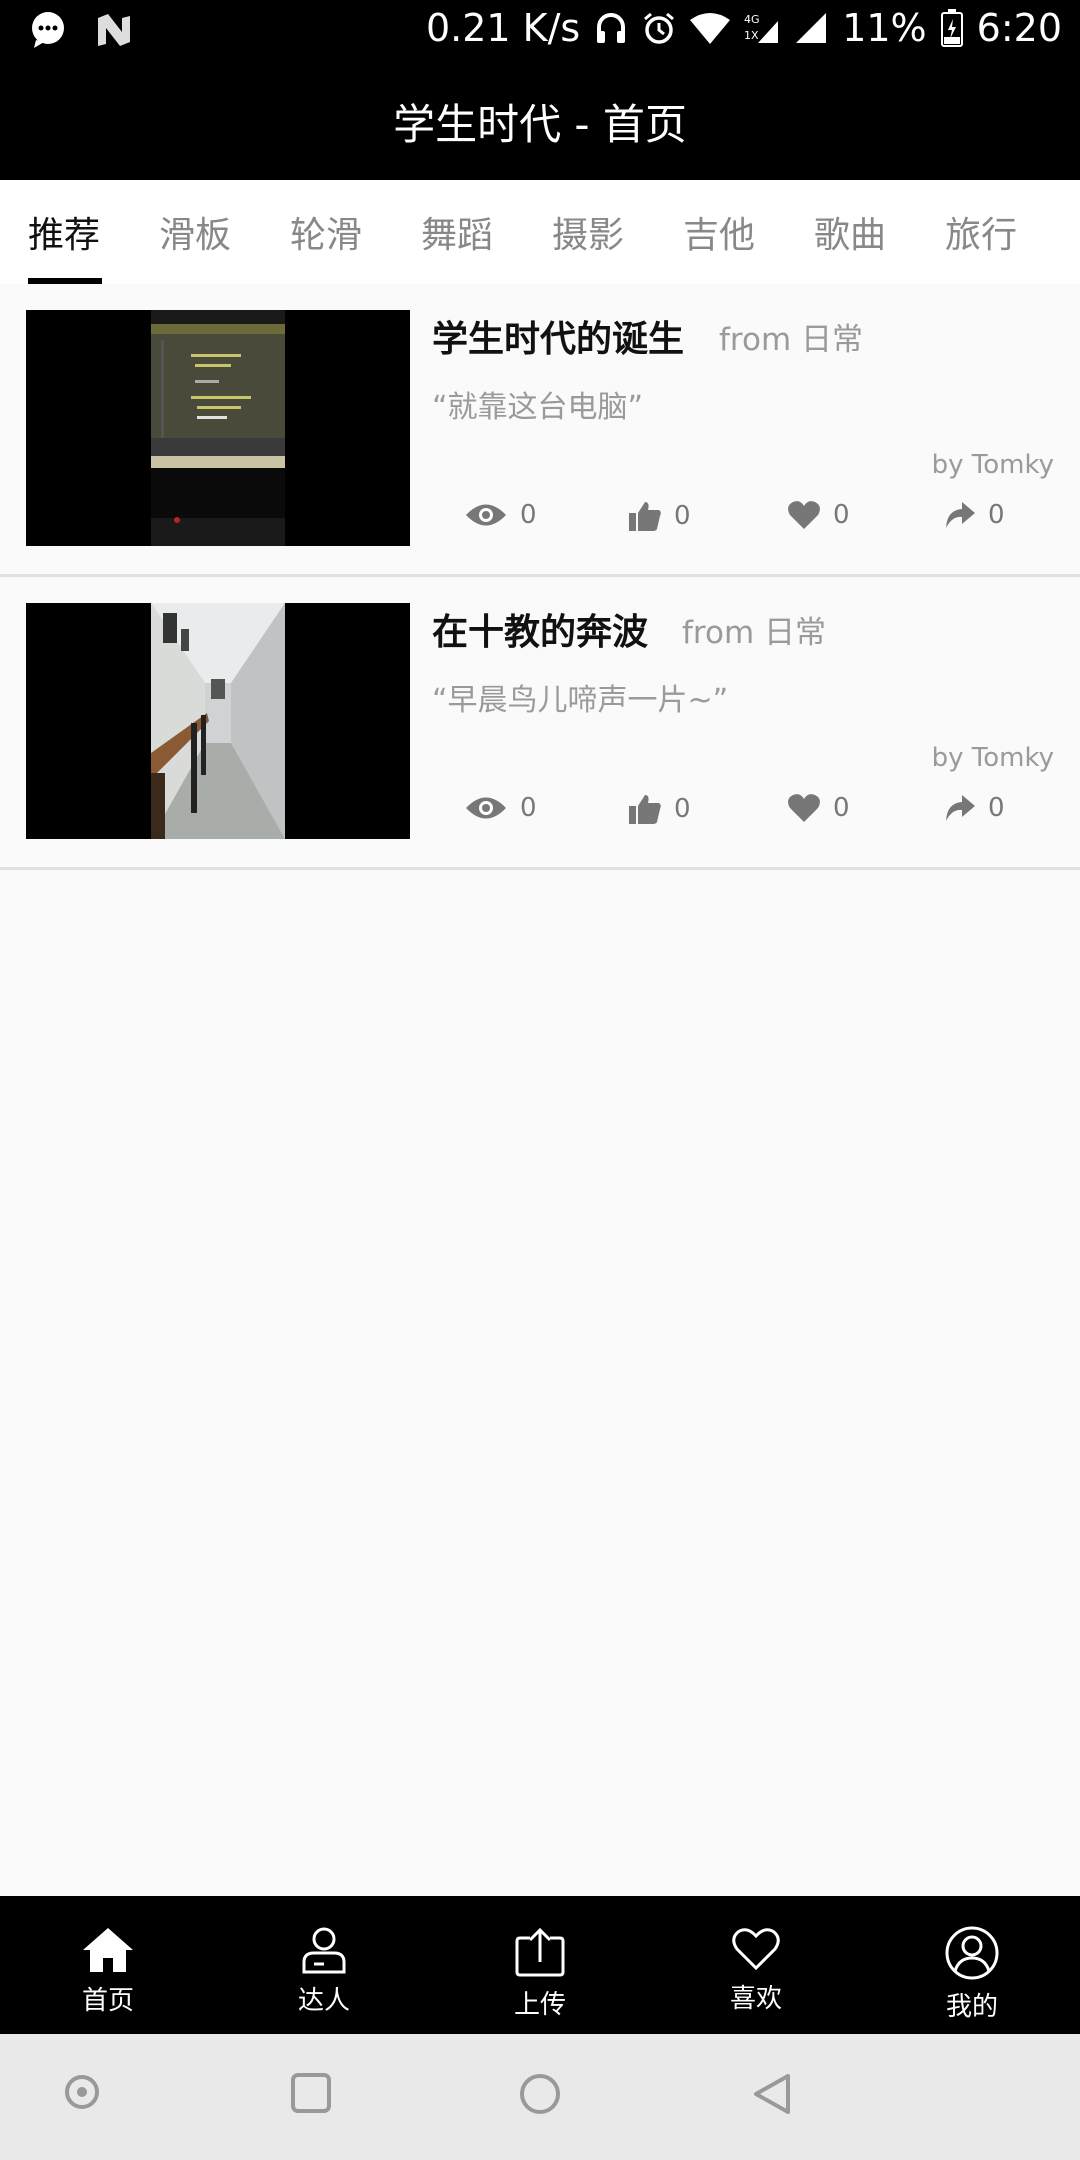 The width and height of the screenshot is (1080, 2160). What do you see at coordinates (719, 232) in the screenshot?
I see `tab-guitar: 吉他` at bounding box center [719, 232].